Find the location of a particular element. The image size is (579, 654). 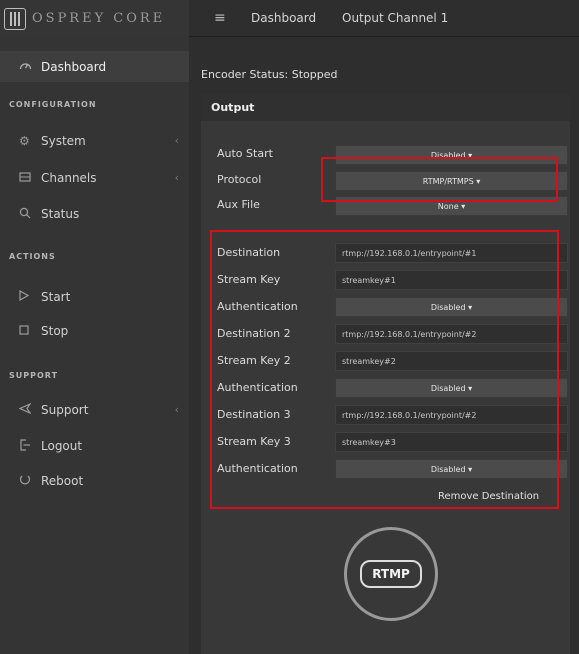

top-bar: OSPREY CORE ≡ Dashboard Output Channel 1 is located at coordinates (289, 18).